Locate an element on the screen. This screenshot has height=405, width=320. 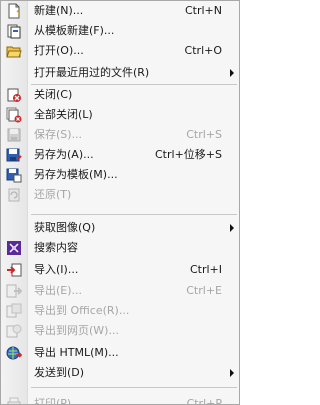
menu-item-close: 关闭(C) is located at coordinates (120, 95).